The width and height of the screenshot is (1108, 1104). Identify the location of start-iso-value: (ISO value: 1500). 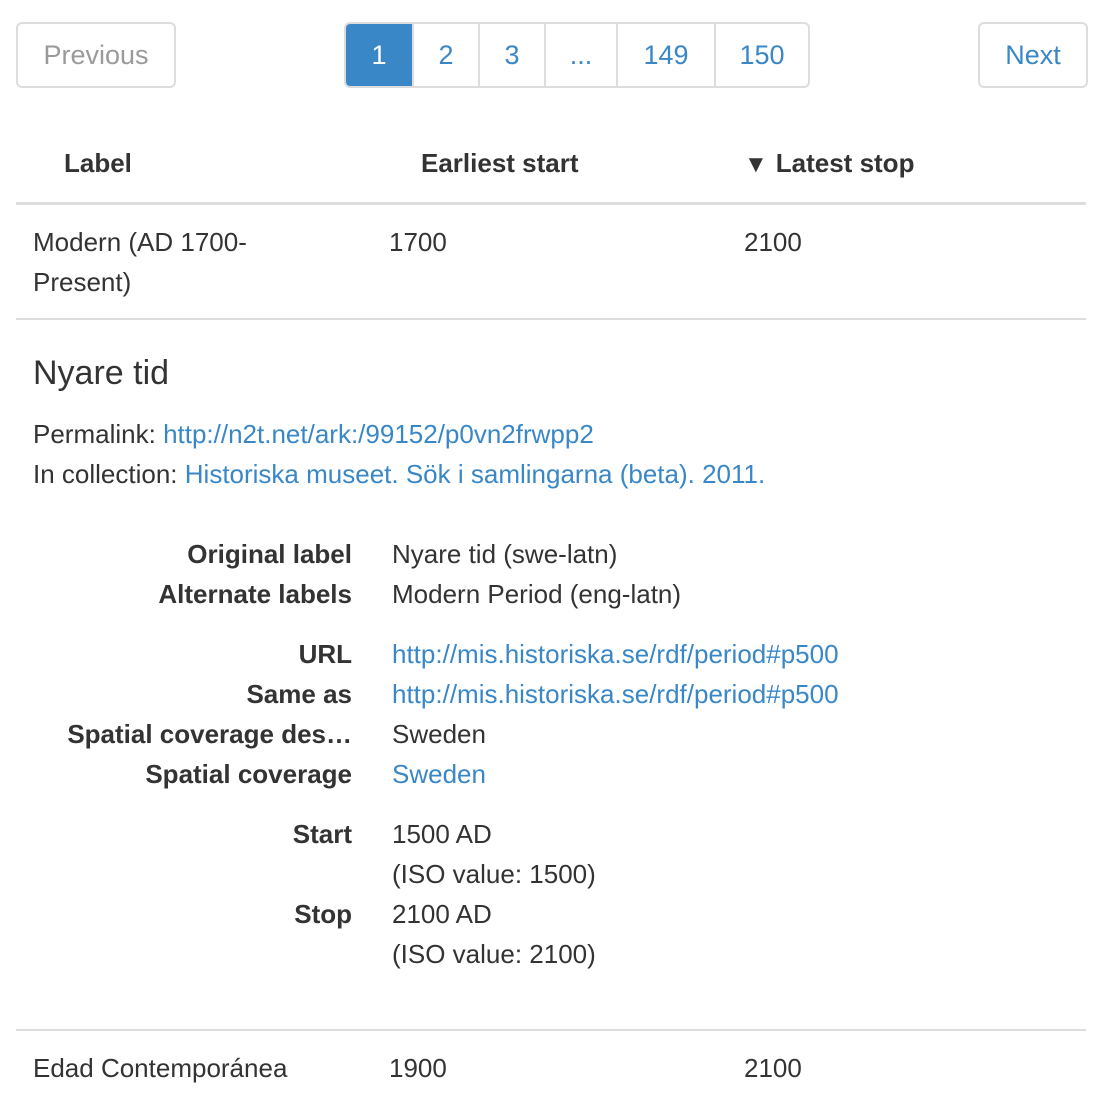
(494, 874).